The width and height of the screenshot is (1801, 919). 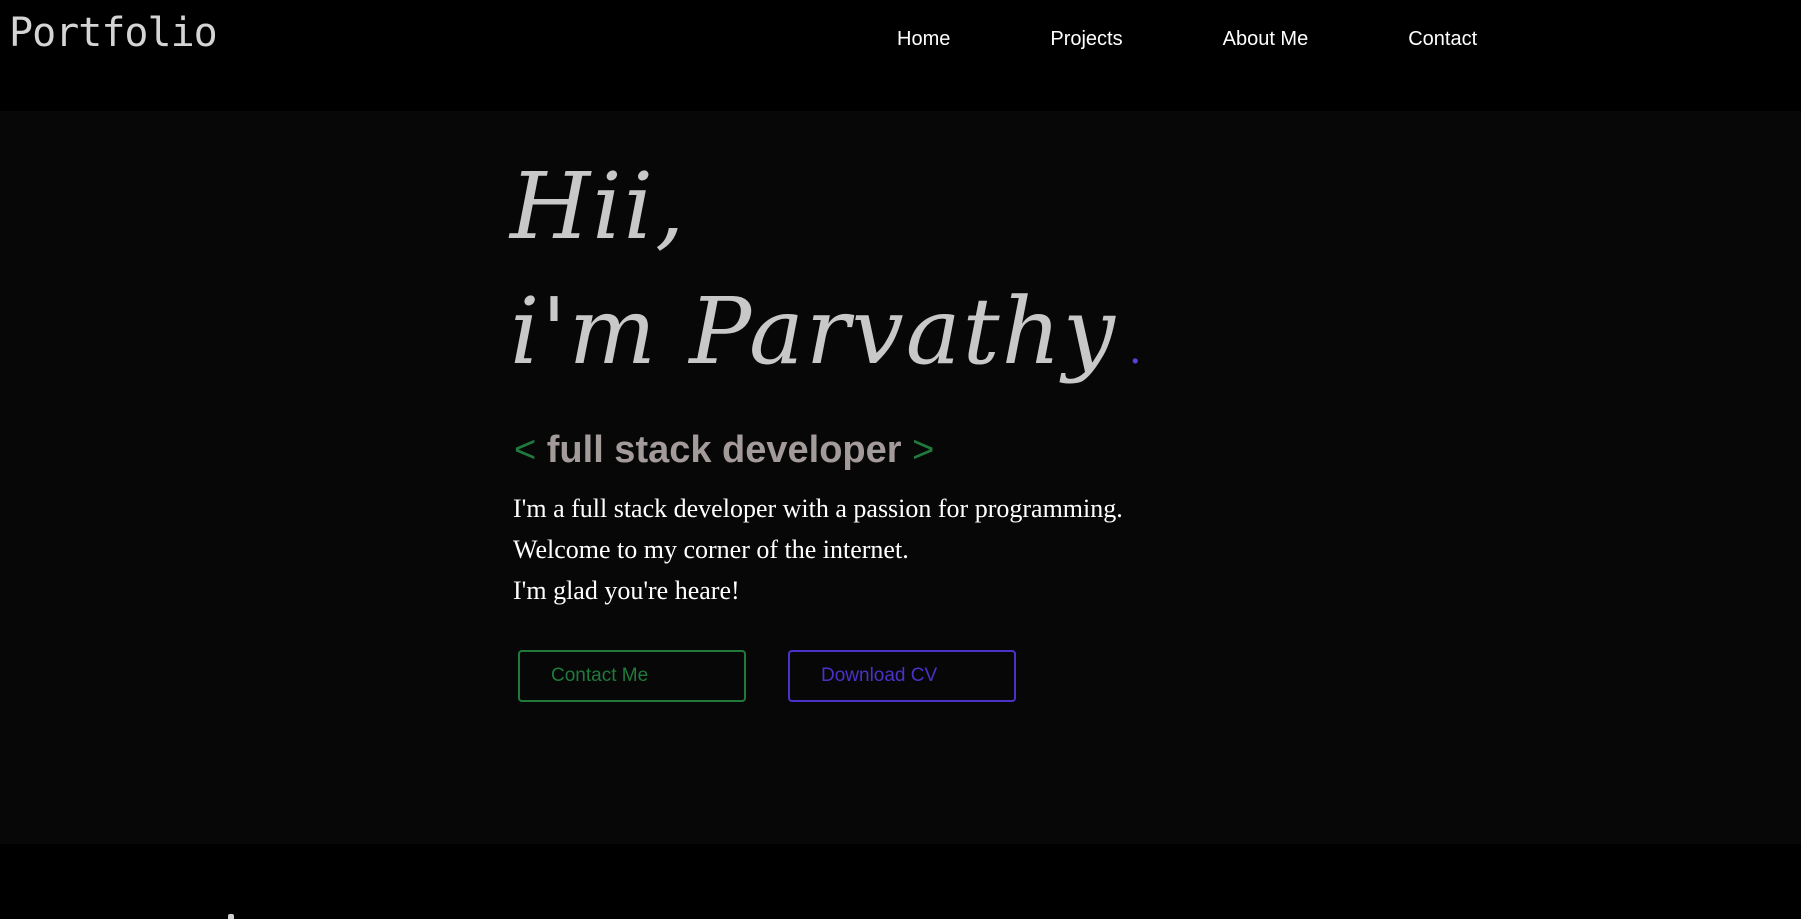 I want to click on hero-role: < full stack developer >, so click(x=724, y=450).